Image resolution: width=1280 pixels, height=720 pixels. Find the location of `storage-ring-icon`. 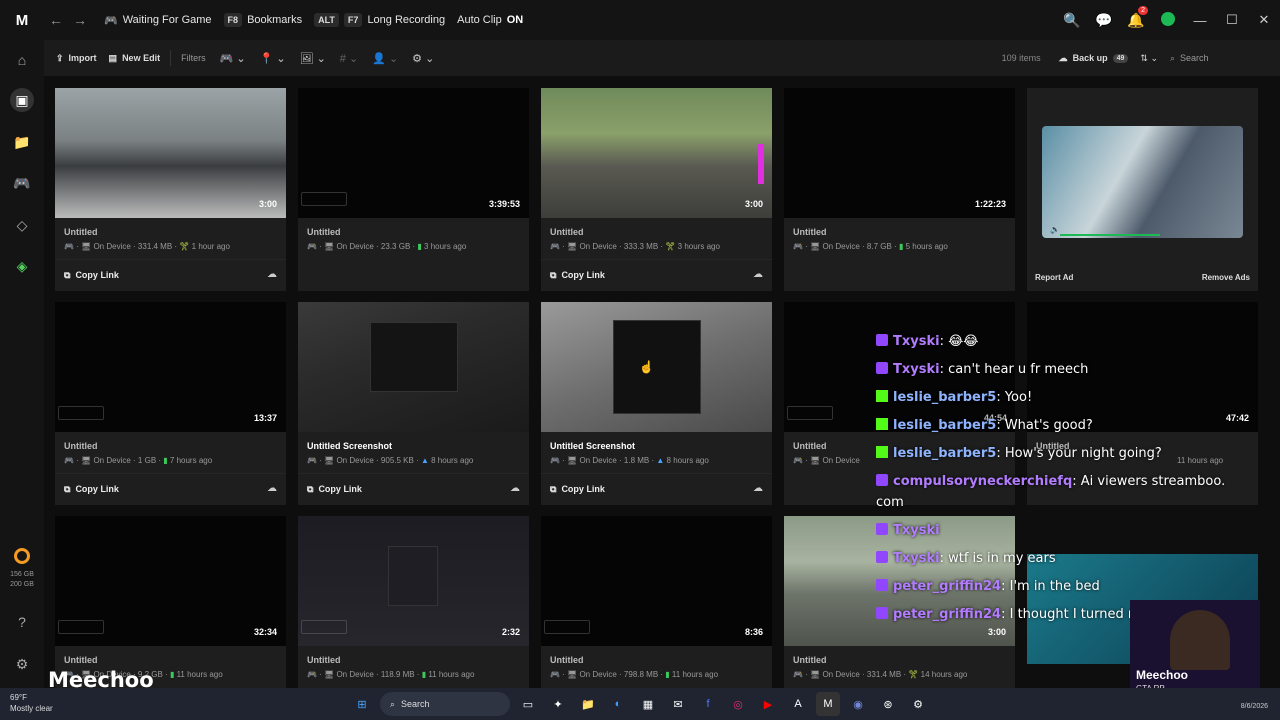

storage-ring-icon is located at coordinates (22, 556).